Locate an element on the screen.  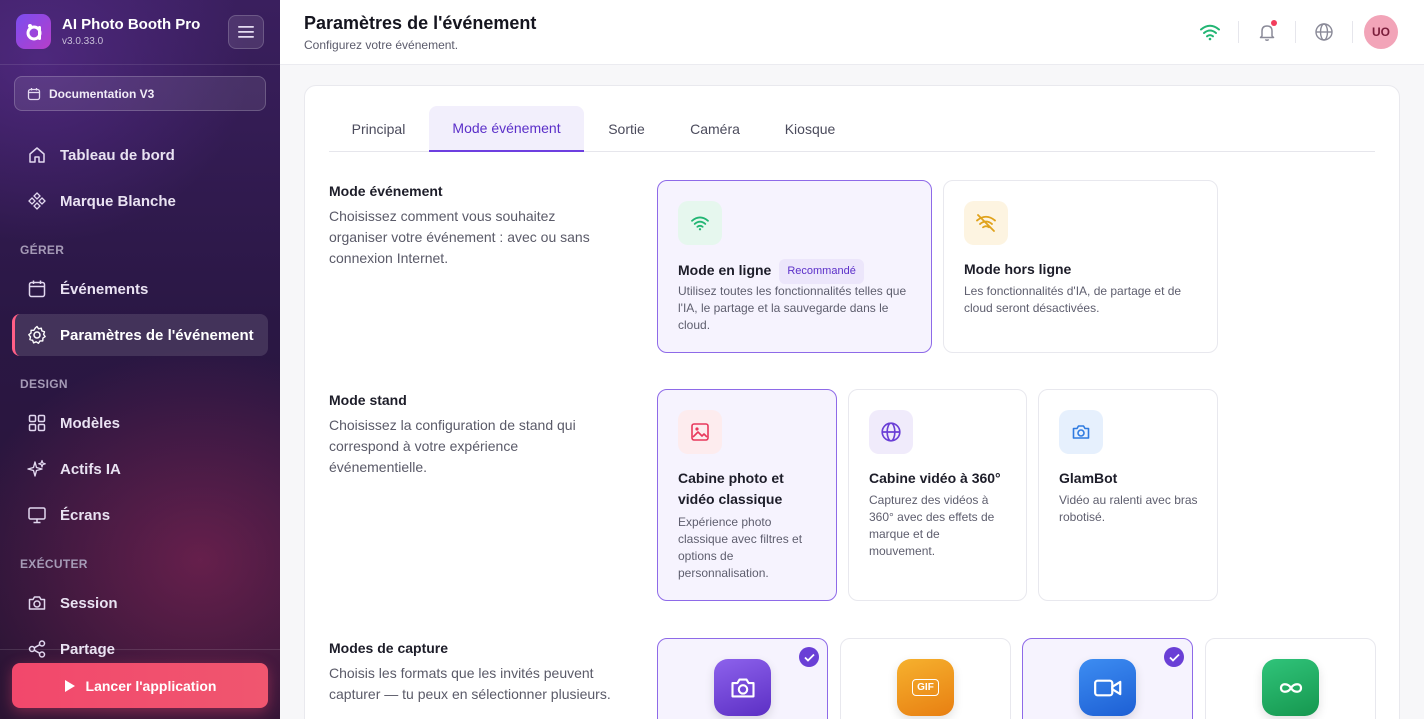
video-360-title: Cabine vidéo à 360° is located at coordinates (935, 478).